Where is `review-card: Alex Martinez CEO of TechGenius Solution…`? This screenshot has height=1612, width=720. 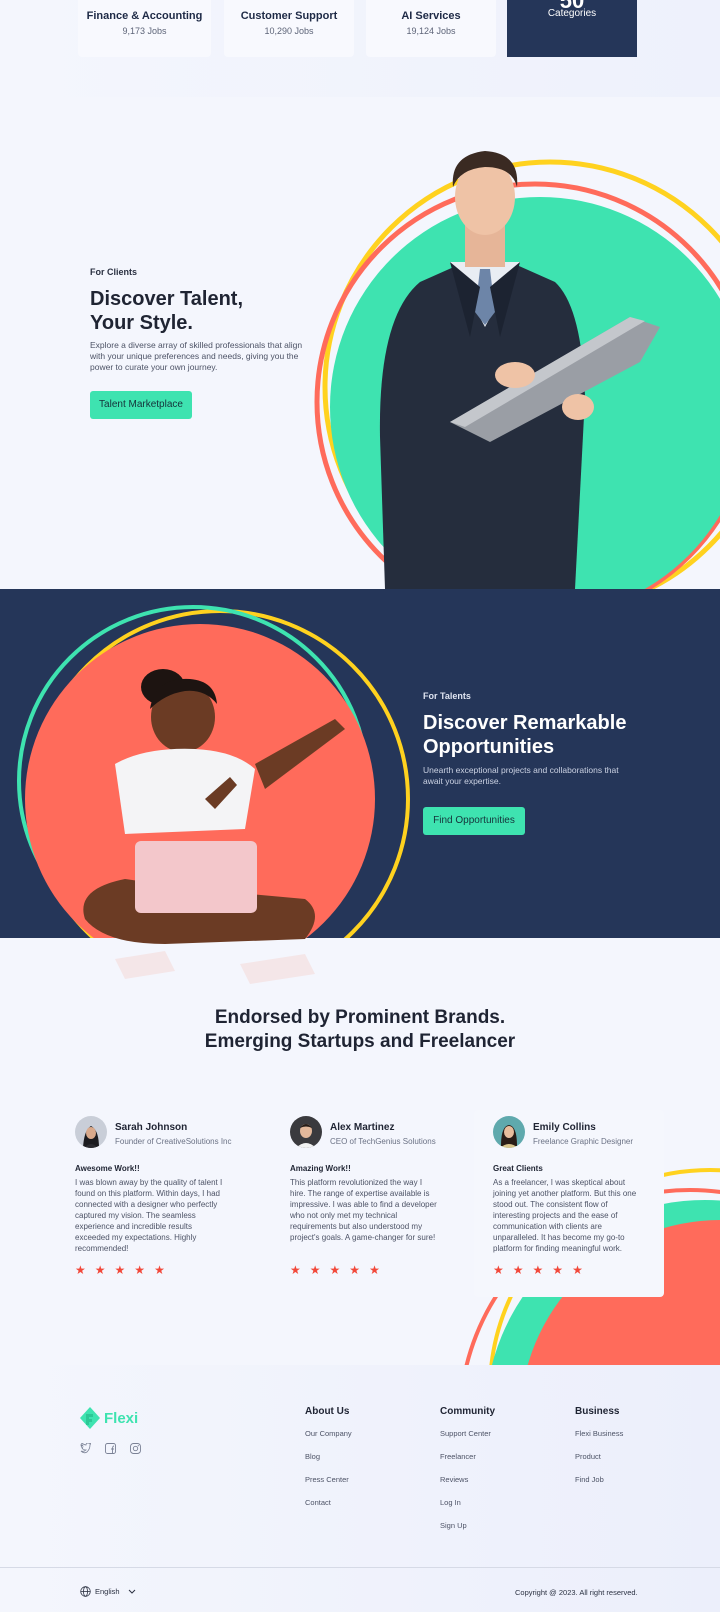
review-card: Alex Martinez CEO of TechGenius Solution… is located at coordinates (390, 1210).